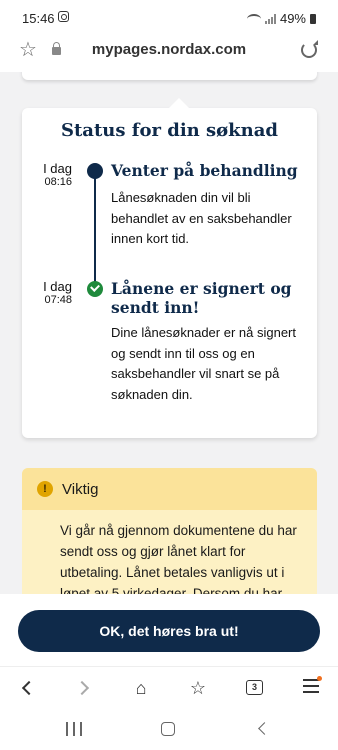 The width and height of the screenshot is (338, 750). Describe the element at coordinates (141, 688) in the screenshot. I see `home-icon: ⌂` at that location.